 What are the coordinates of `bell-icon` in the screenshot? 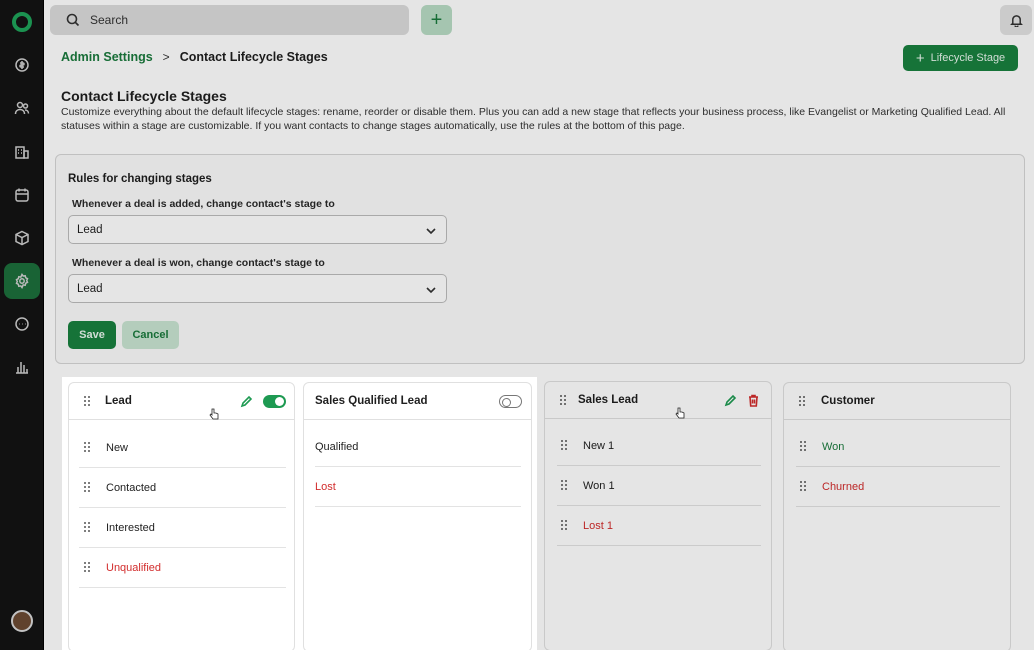 It's located at (1016, 20).